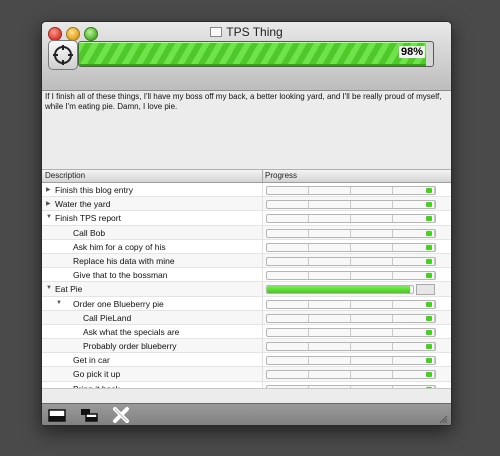 This screenshot has width=500, height=456. What do you see at coordinates (246, 190) in the screenshot?
I see `table-row: ▶ Finish this blog entry` at bounding box center [246, 190].